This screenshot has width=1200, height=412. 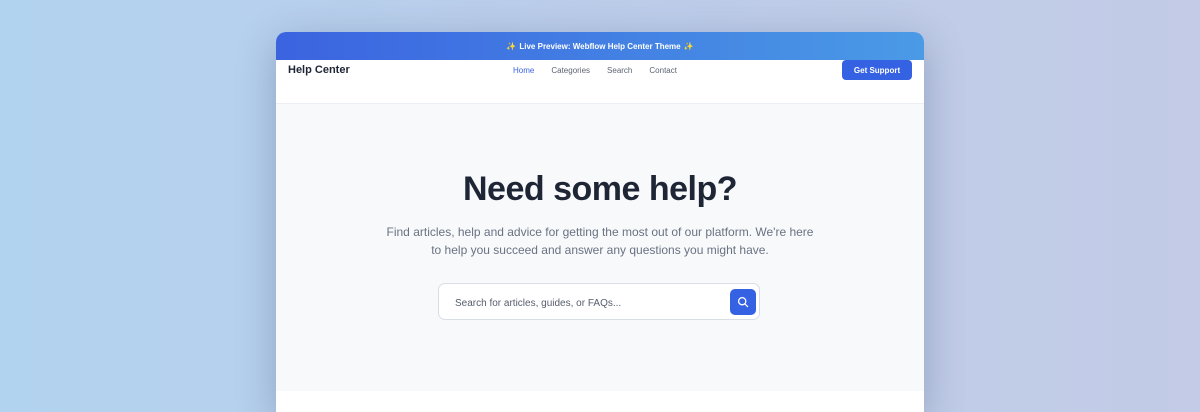 What do you see at coordinates (523, 70) in the screenshot?
I see `nav-link-home: Home` at bounding box center [523, 70].